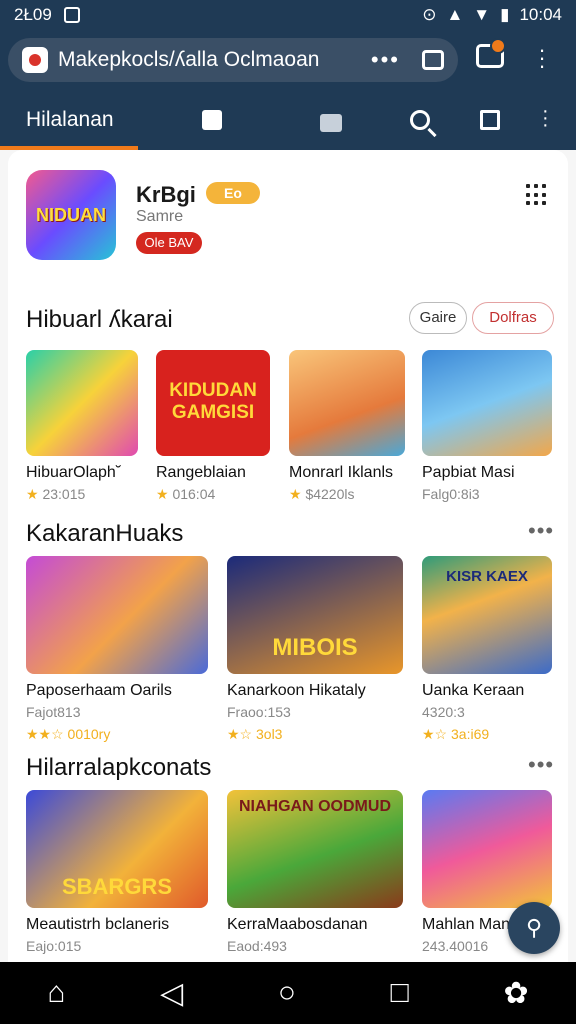 The height and width of the screenshot is (1024, 576). I want to click on tile-meta: 23:015, so click(64, 494).